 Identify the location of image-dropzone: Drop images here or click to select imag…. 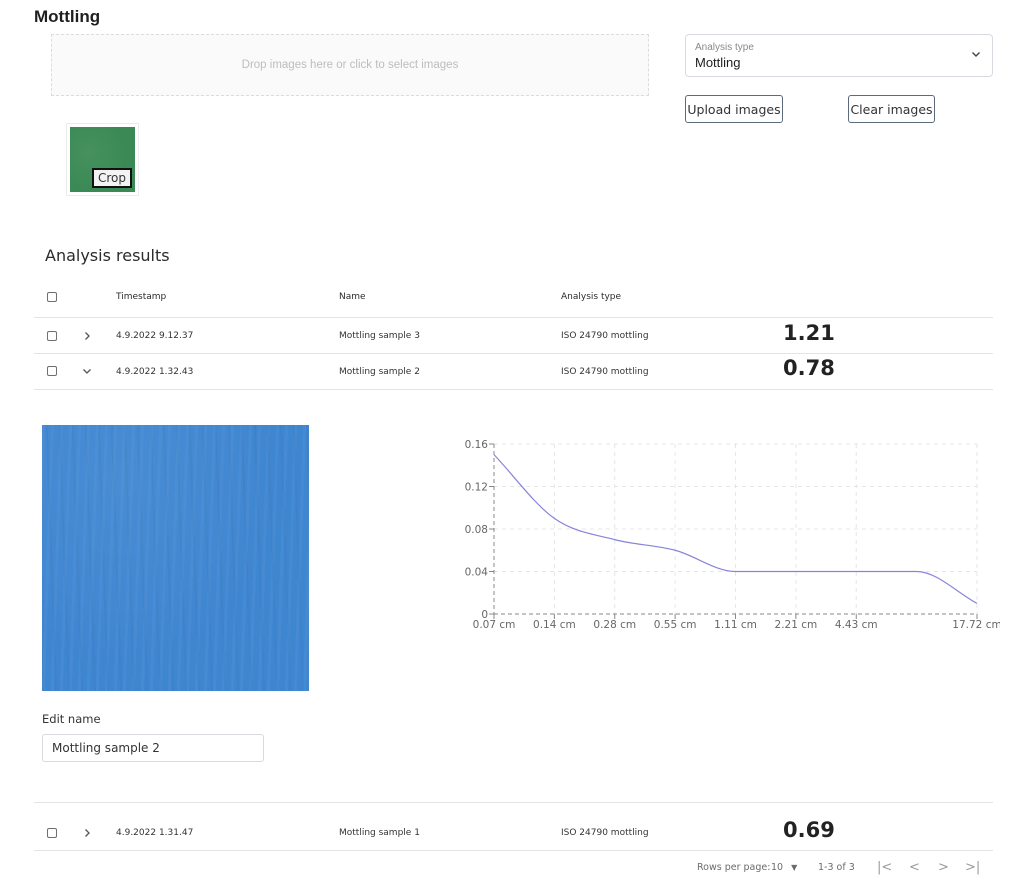
(350, 65).